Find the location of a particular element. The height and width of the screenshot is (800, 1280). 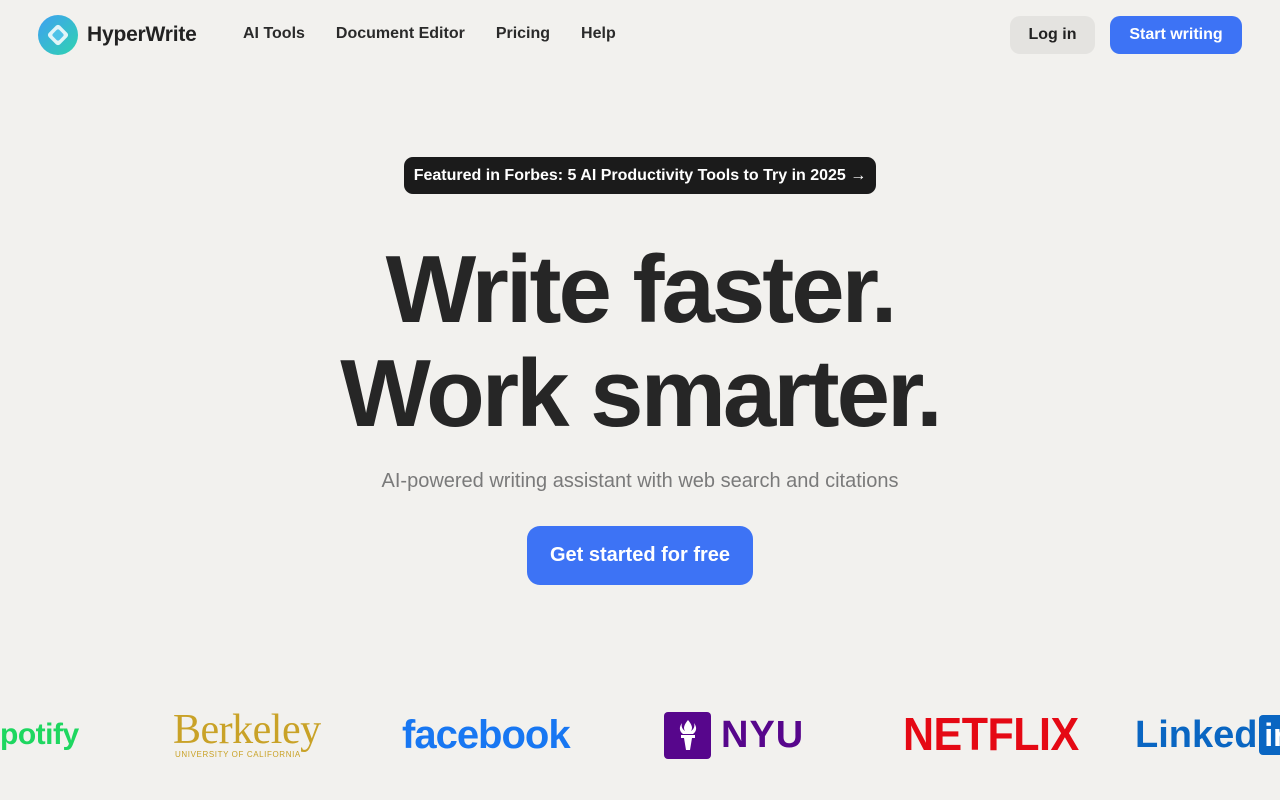

facebook-logo: facebook is located at coordinates (486, 735).